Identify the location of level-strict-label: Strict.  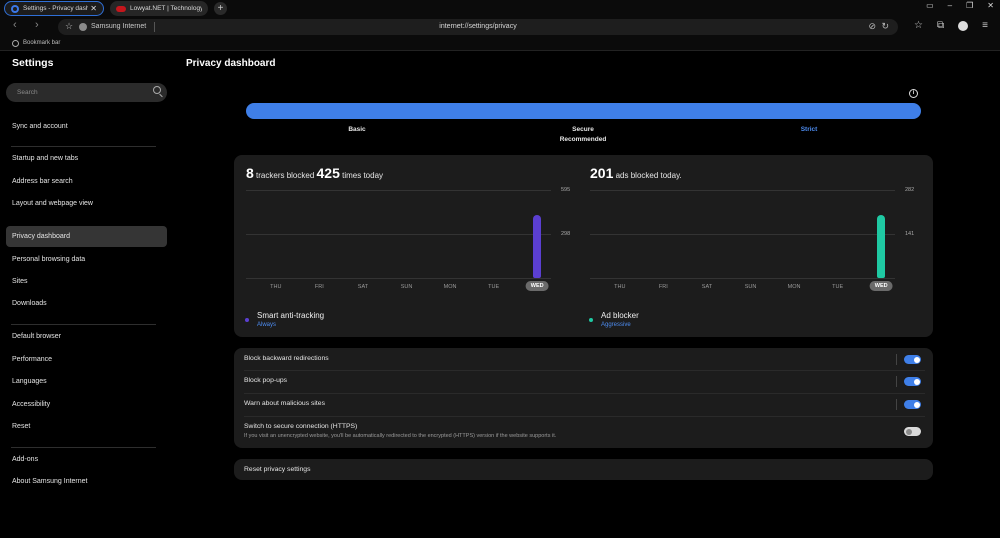
(809, 129).